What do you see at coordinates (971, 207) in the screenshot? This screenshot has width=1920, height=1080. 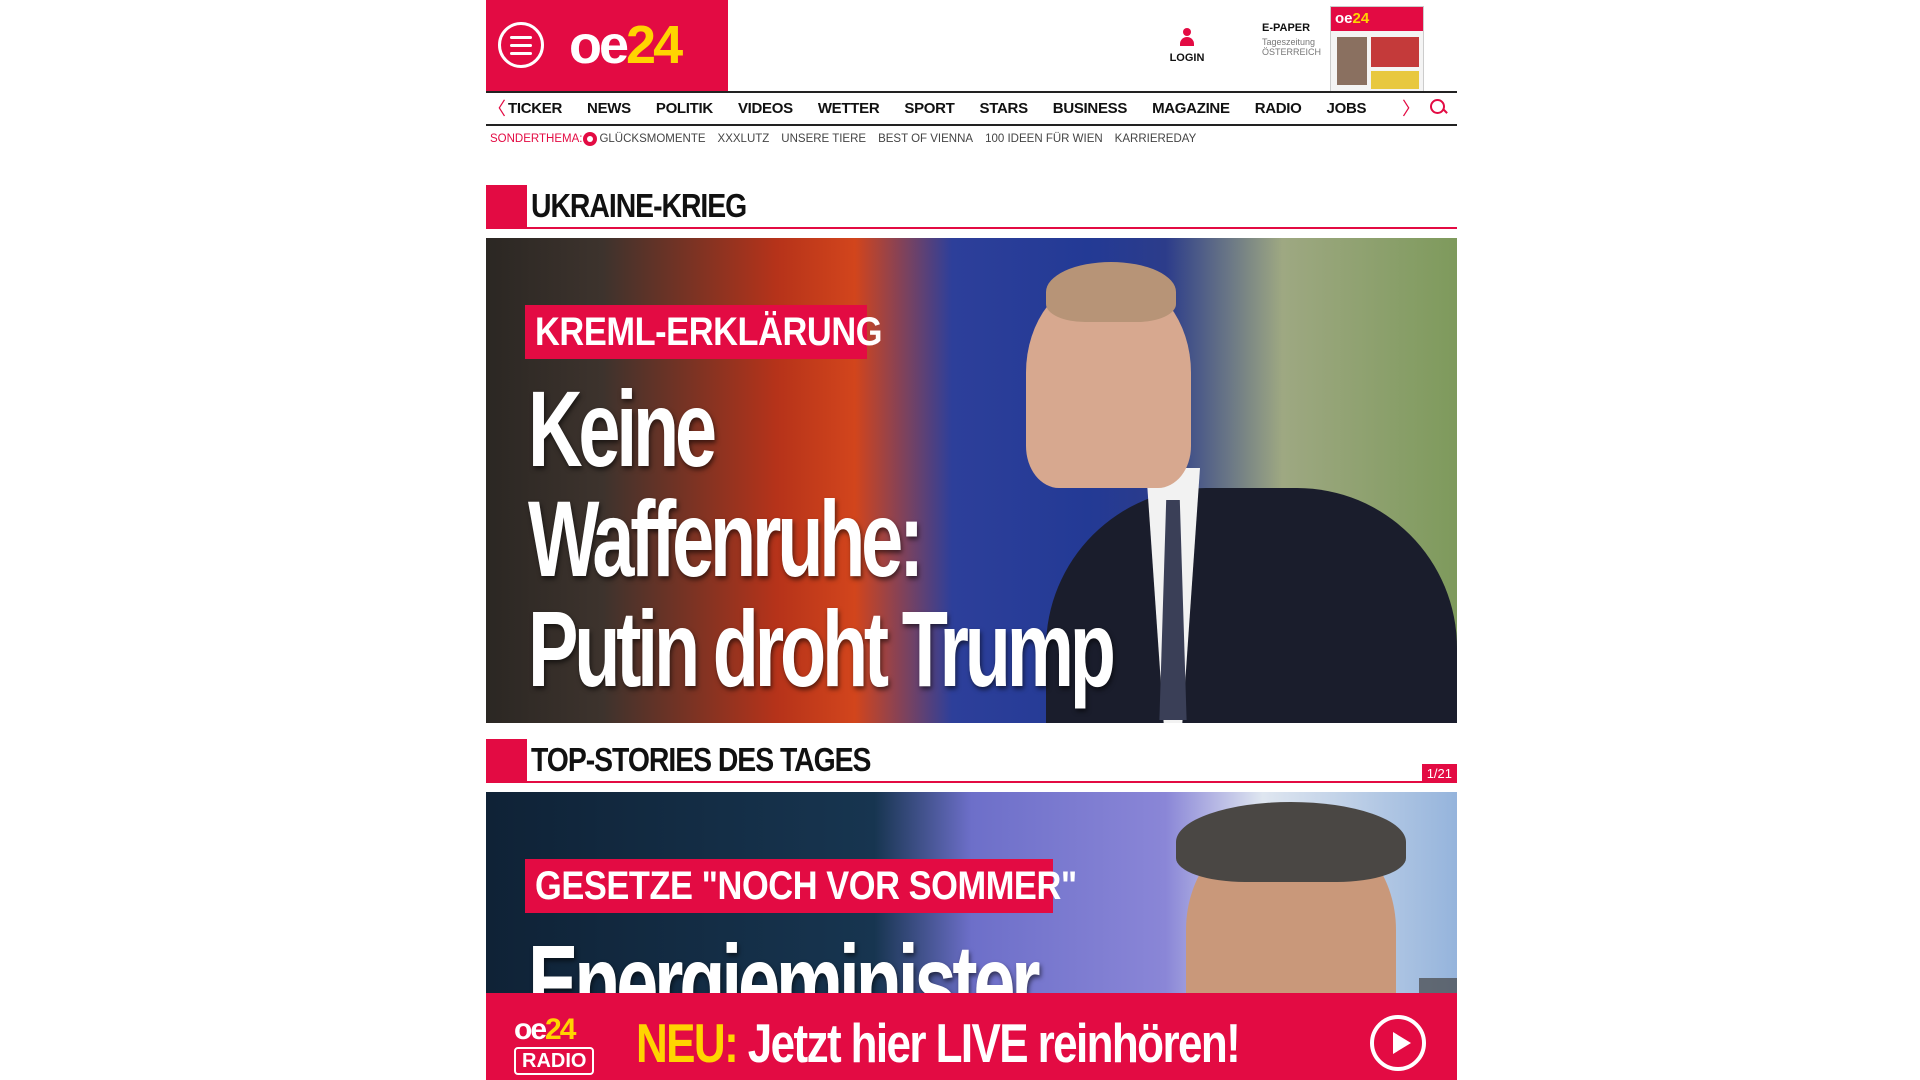 I see `section-header-ukraine: UKRAINE-KRIEG` at bounding box center [971, 207].